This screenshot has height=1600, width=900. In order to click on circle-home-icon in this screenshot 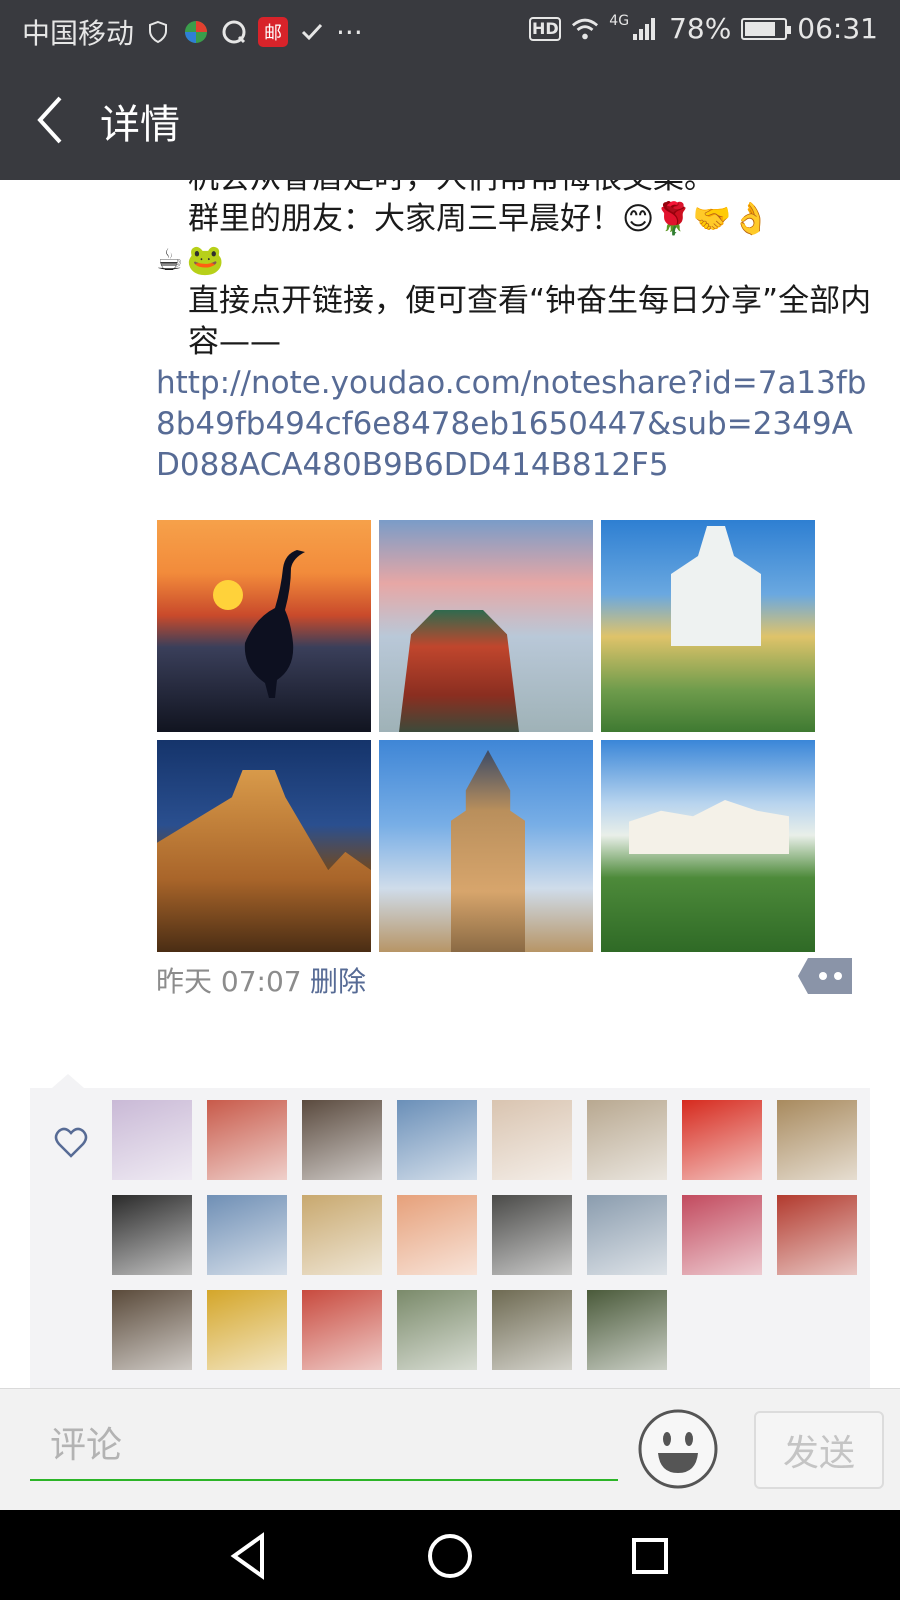, I will do `click(450, 1556)`.